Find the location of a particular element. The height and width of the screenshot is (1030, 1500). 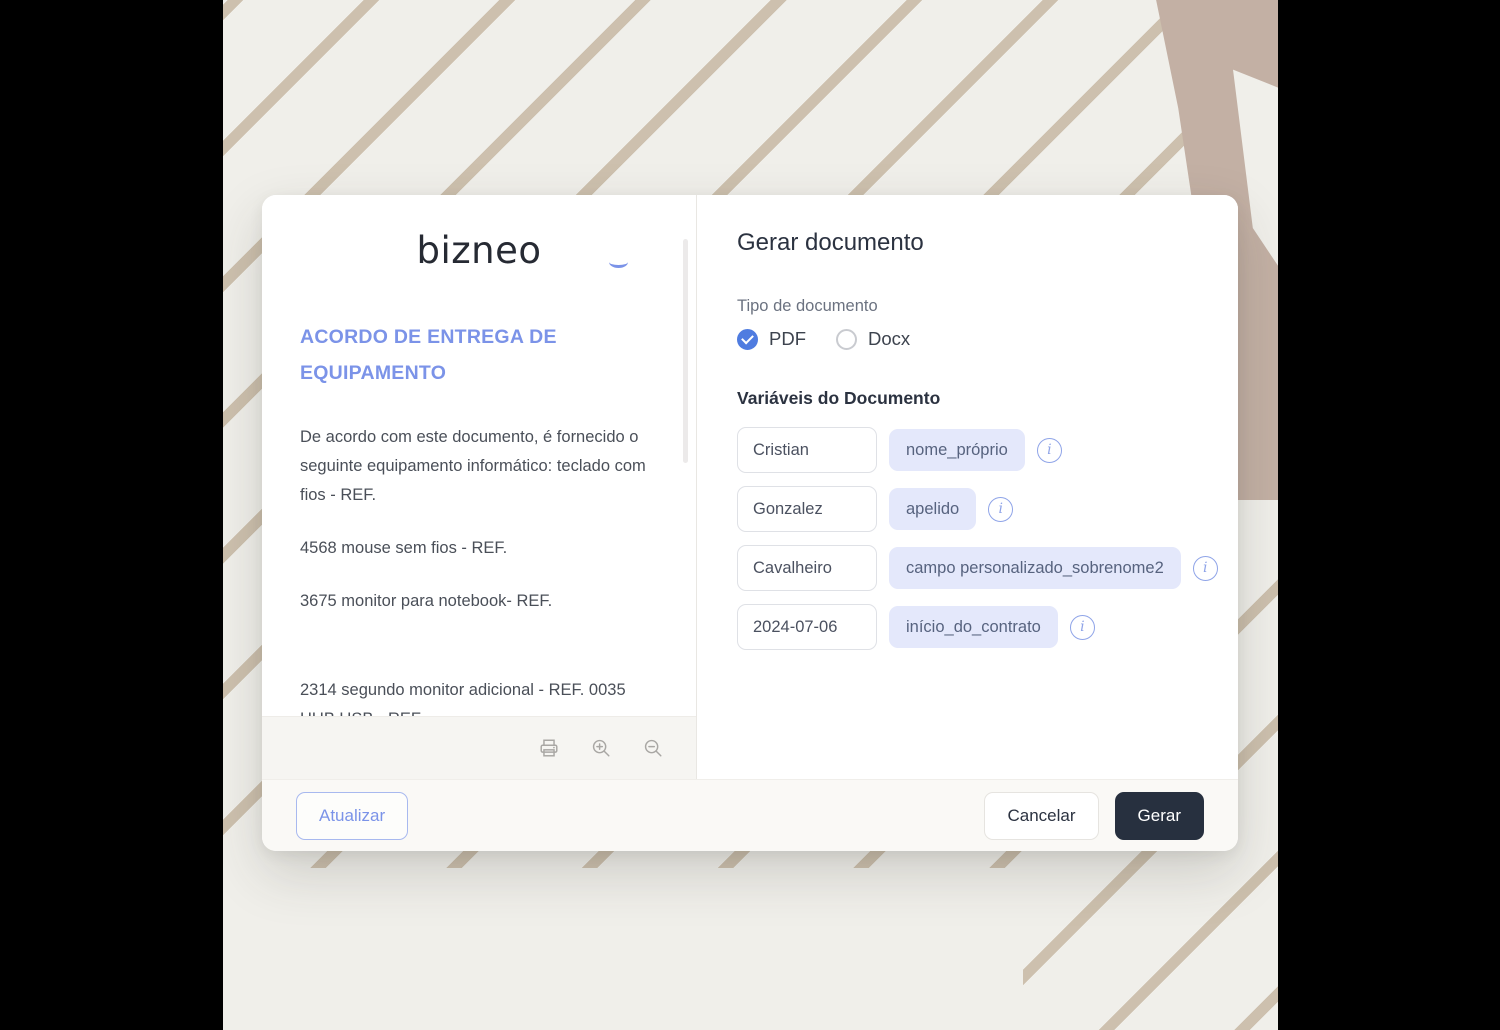

page-title: Gerar documento is located at coordinates (830, 242).